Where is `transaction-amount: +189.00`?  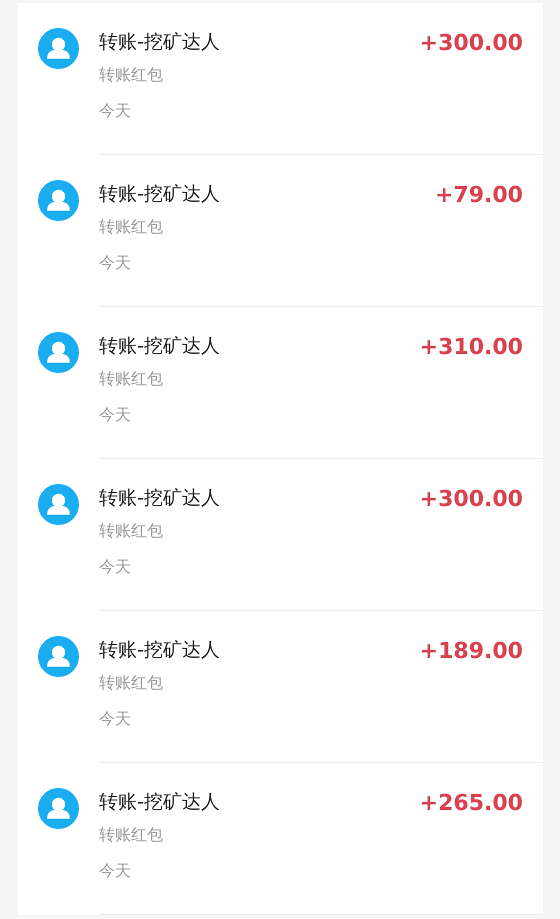
transaction-amount: +189.00 is located at coordinates (471, 651).